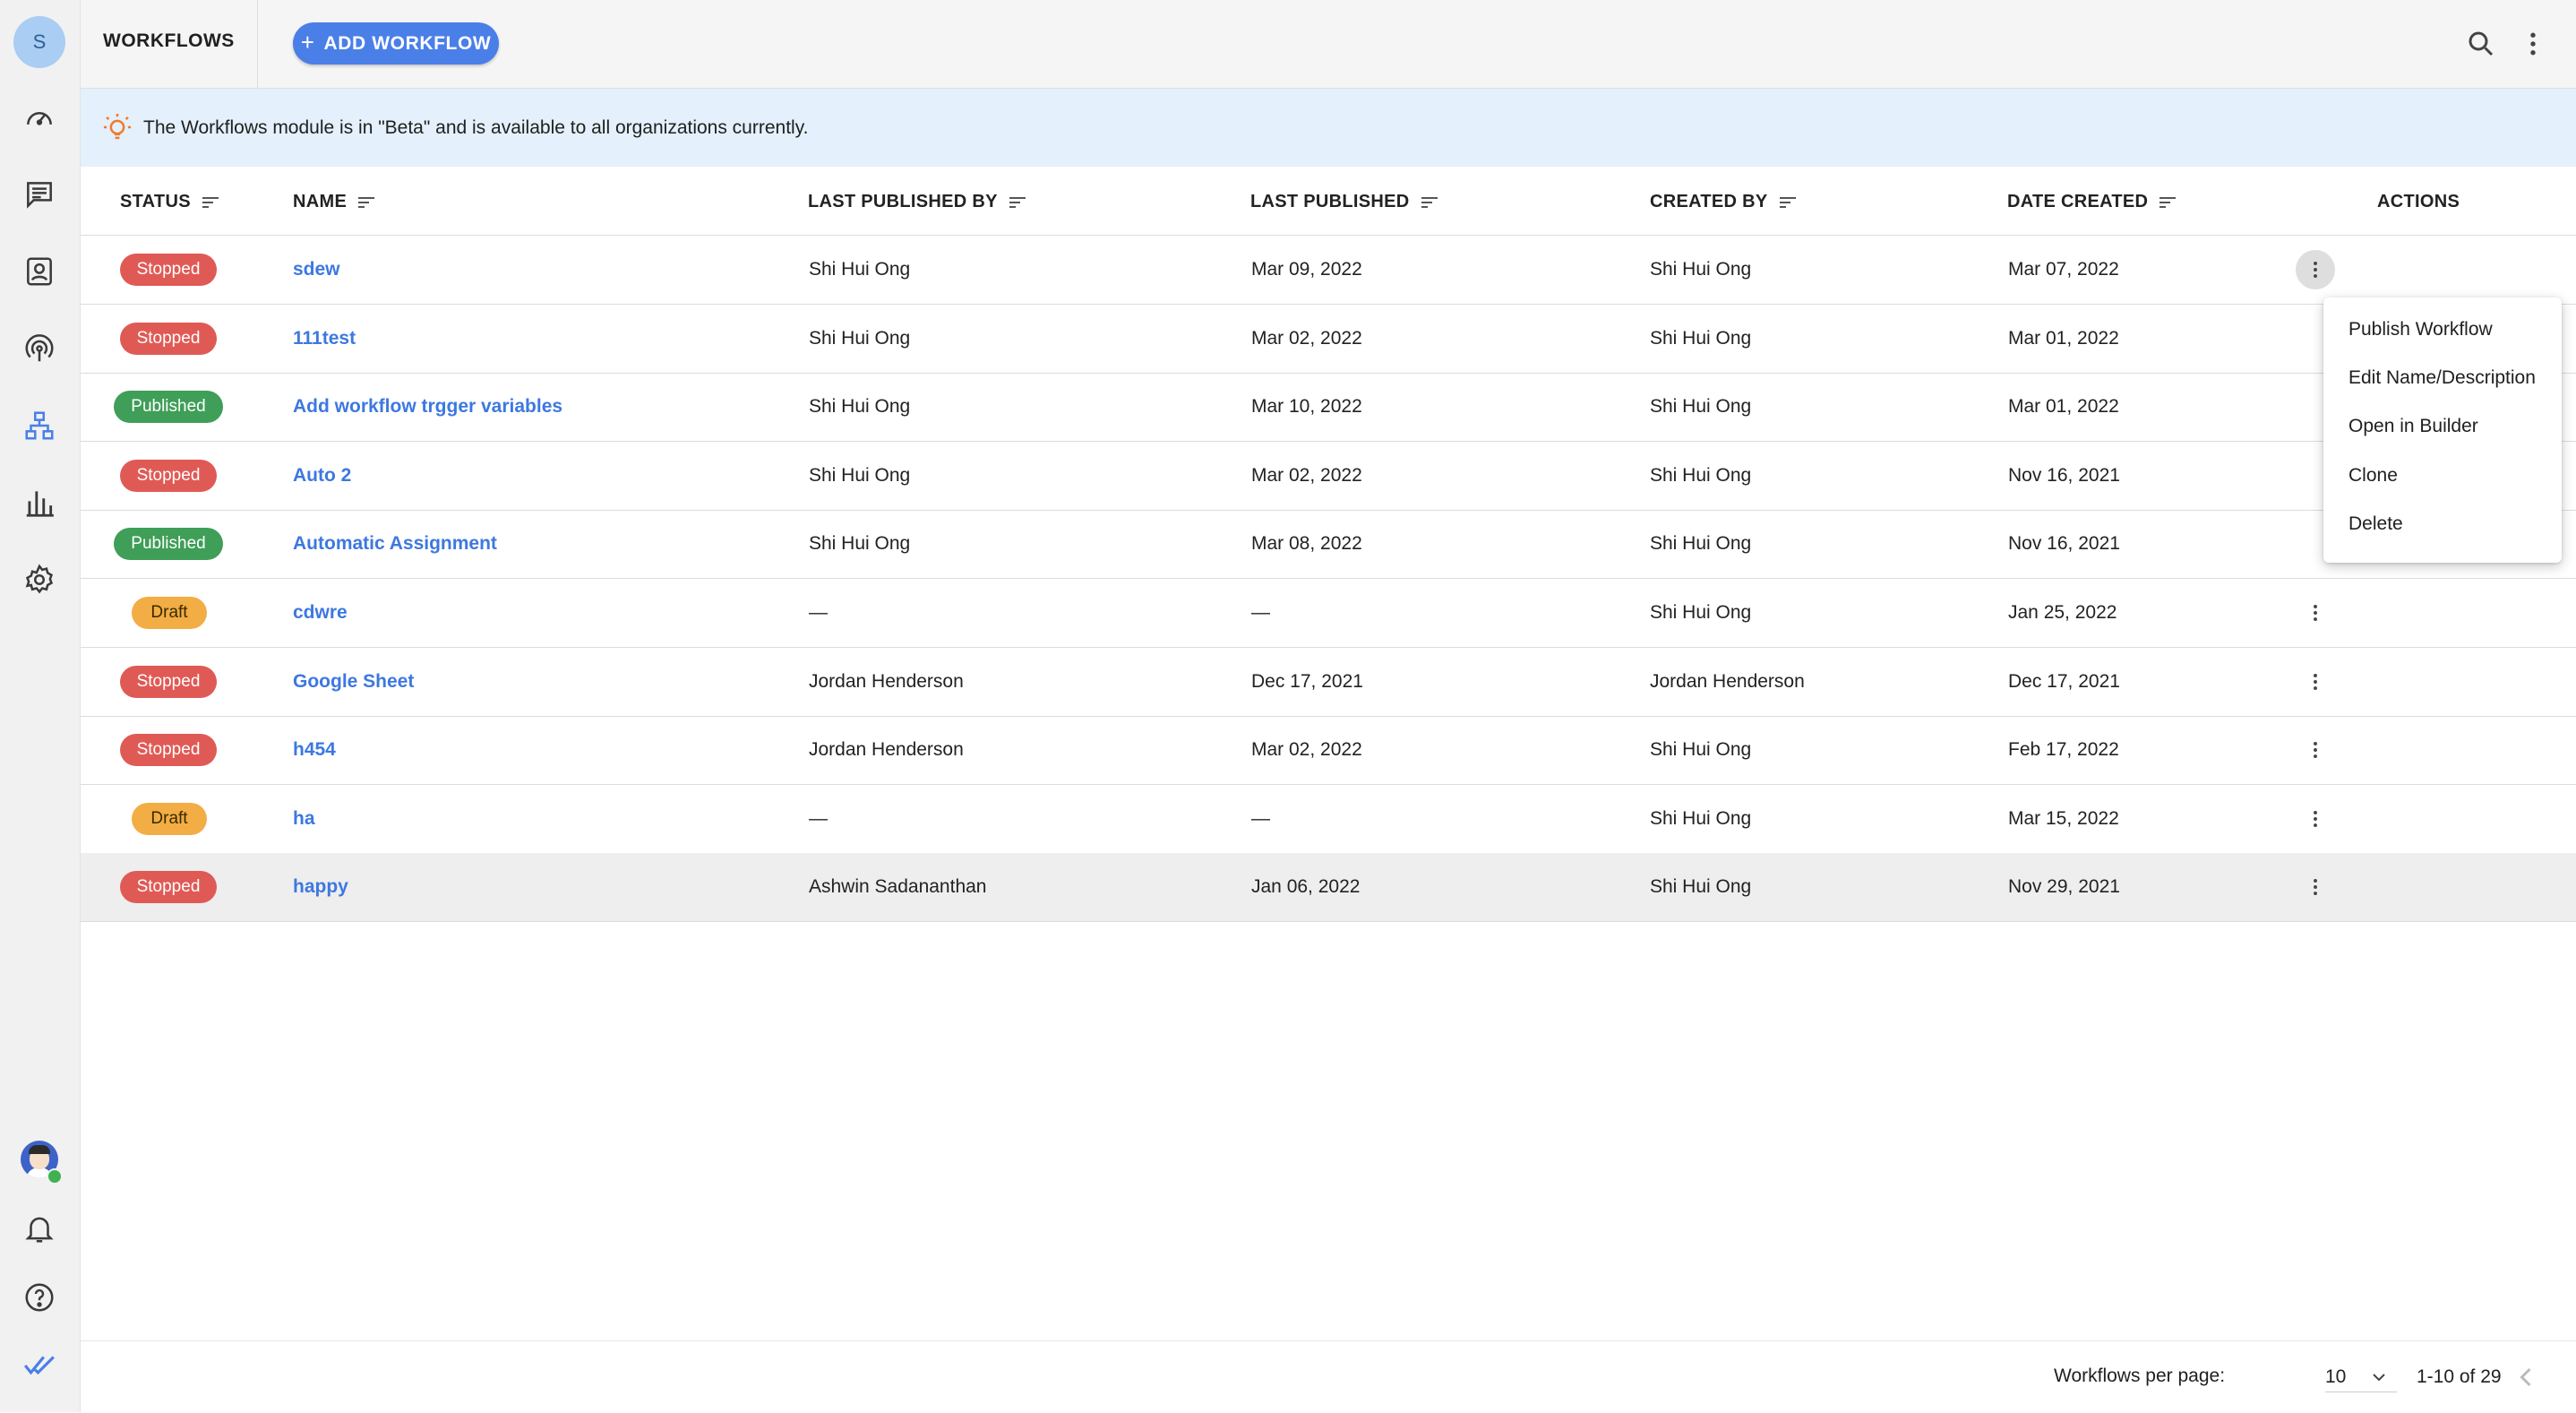  What do you see at coordinates (320, 201) in the screenshot?
I see `column-label: NAME` at bounding box center [320, 201].